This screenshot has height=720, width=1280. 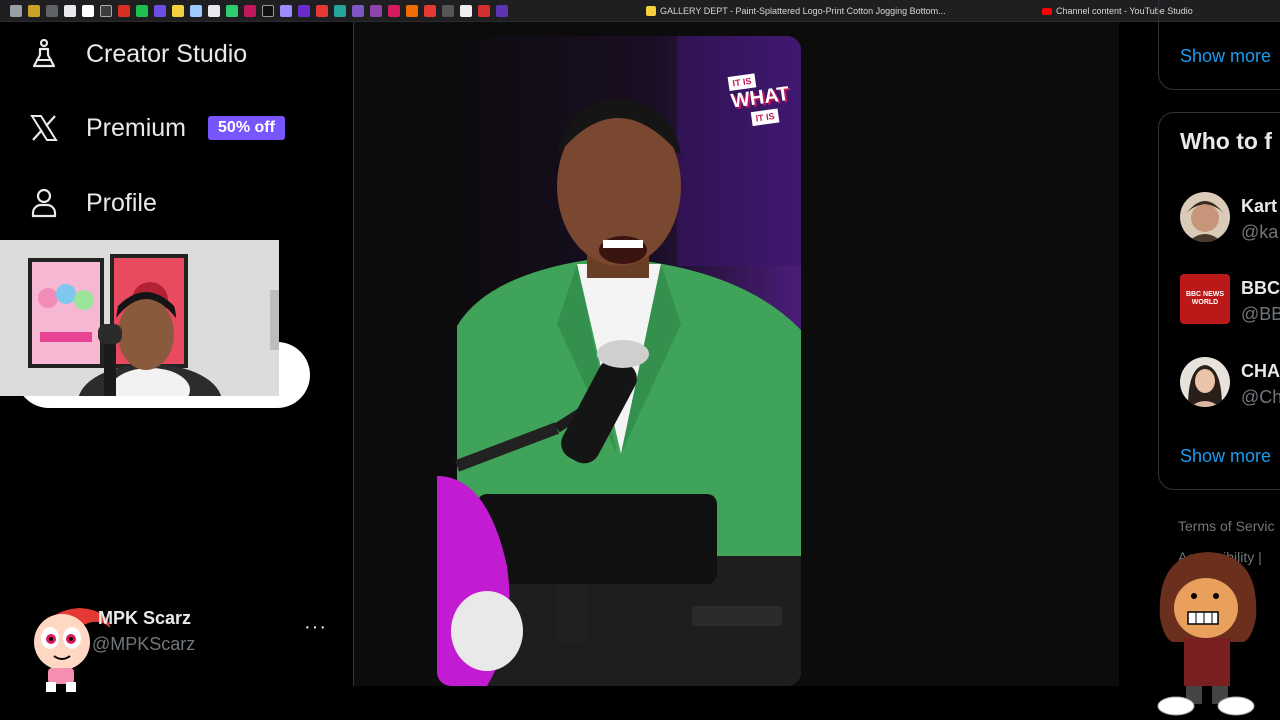 What do you see at coordinates (139, 318) in the screenshot?
I see `webcam-overlay` at bounding box center [139, 318].